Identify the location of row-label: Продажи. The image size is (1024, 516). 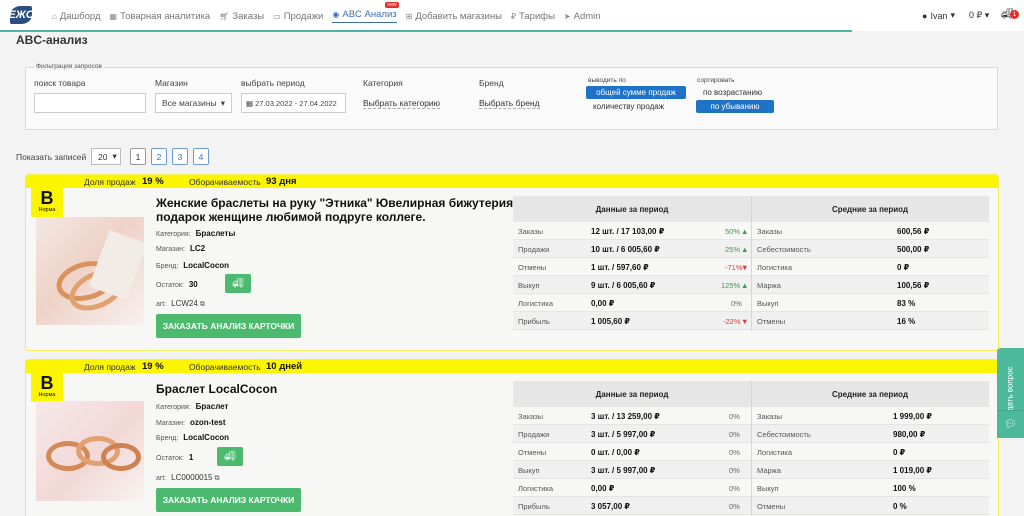
(534, 249).